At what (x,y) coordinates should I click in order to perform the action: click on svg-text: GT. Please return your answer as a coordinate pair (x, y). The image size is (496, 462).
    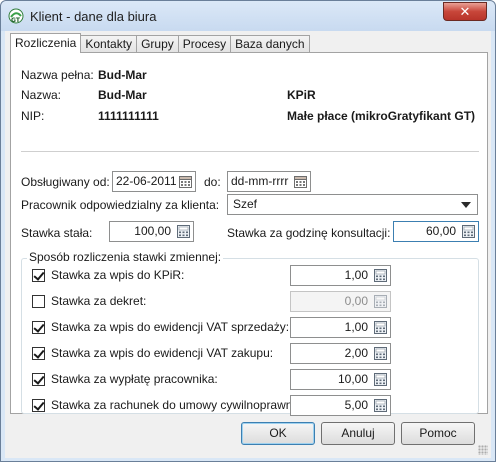
    Looking at the image, I should click on (16, 20).